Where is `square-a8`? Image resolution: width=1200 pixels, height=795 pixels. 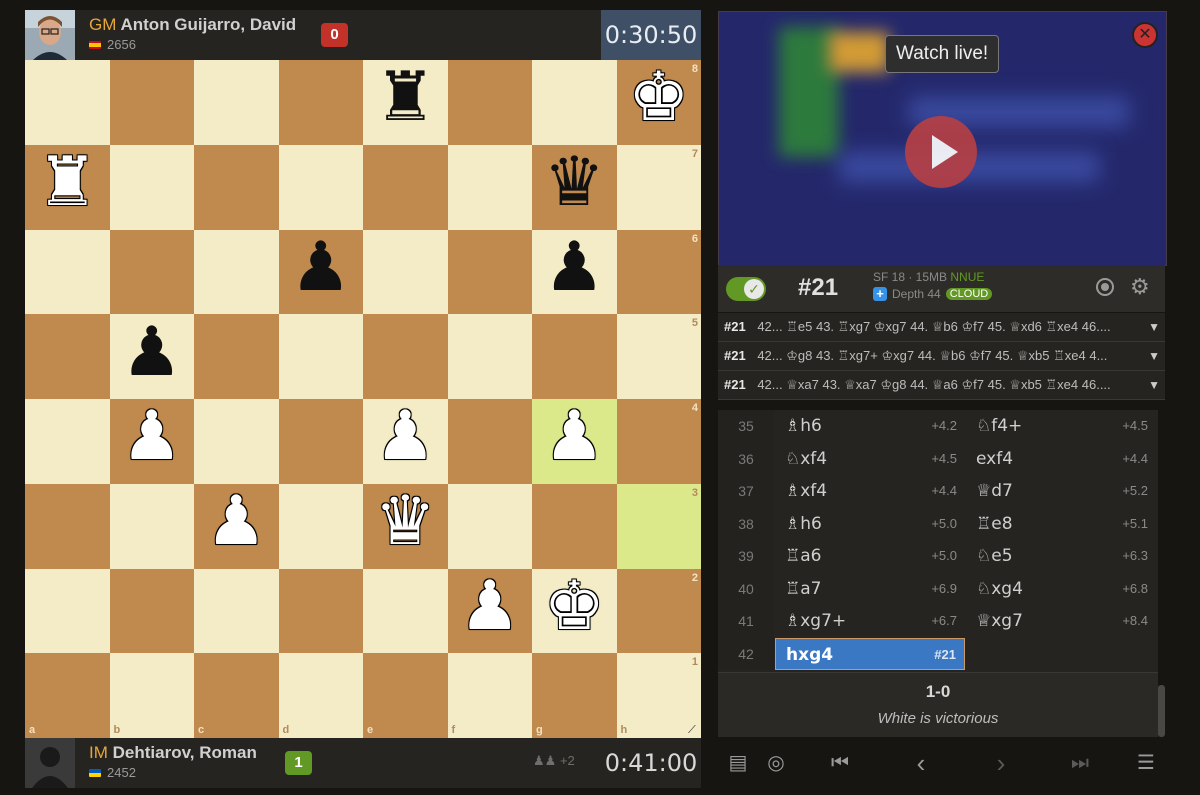
square-a8 is located at coordinates (67, 102).